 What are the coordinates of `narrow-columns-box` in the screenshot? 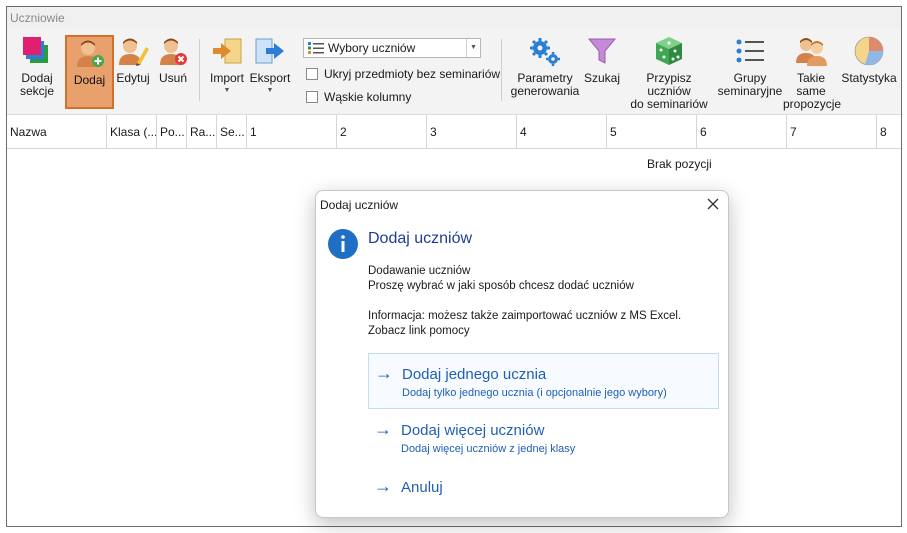 It's located at (312, 97).